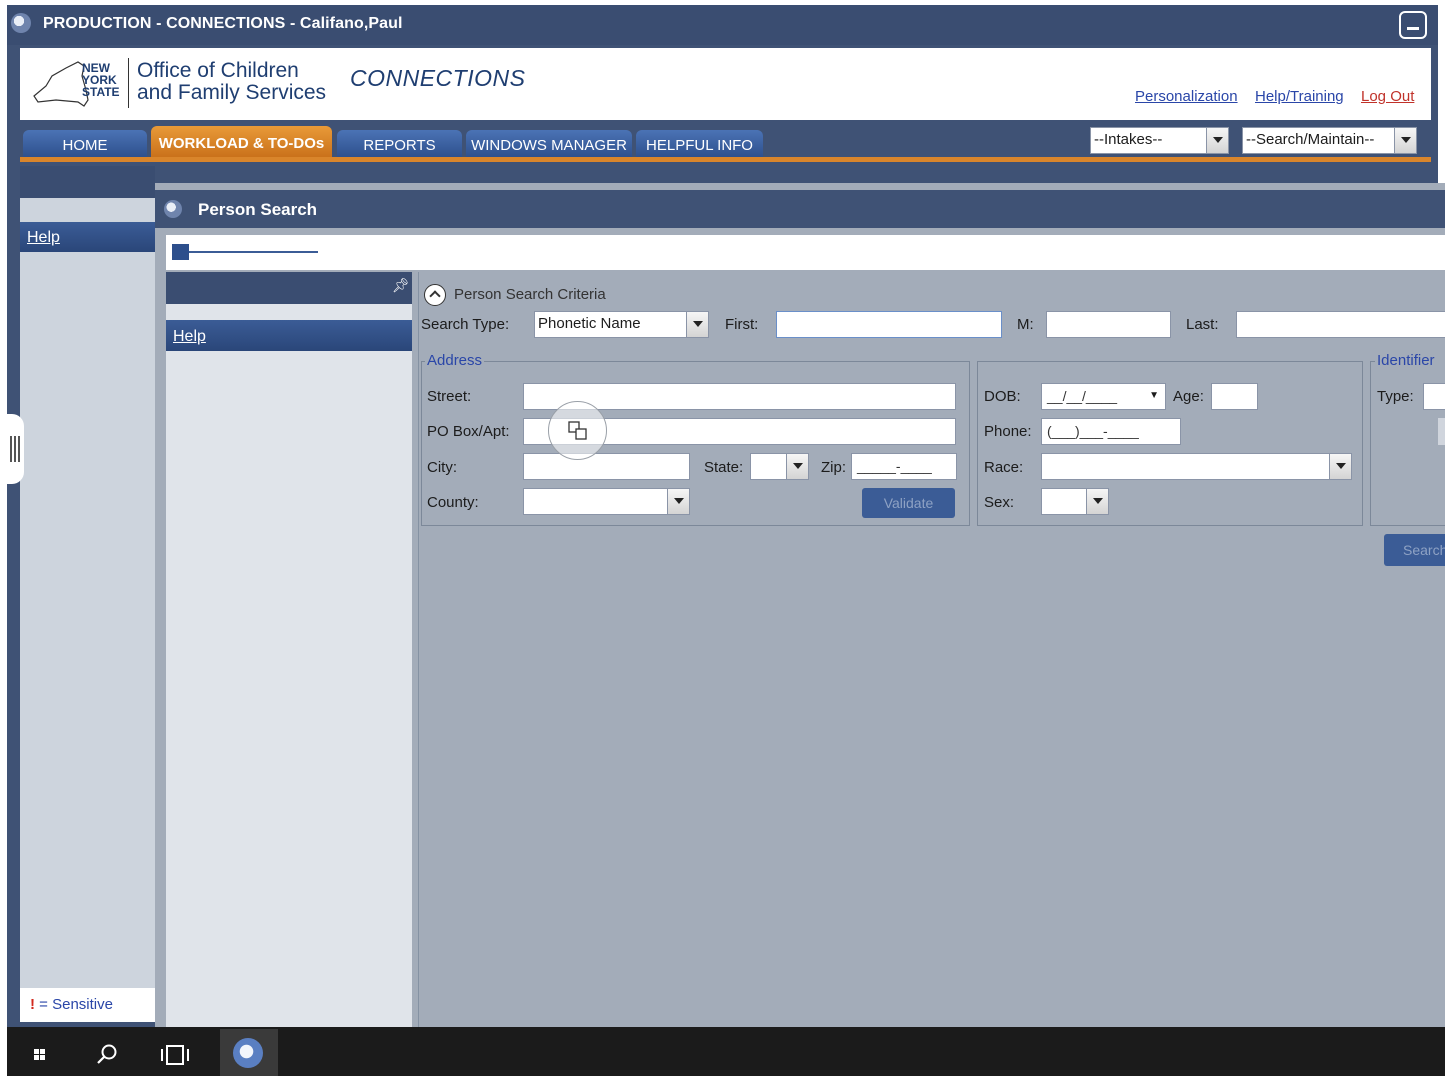 The image size is (1445, 1076). I want to click on calendar-dropdown-icon: ▼, so click(1154, 396).